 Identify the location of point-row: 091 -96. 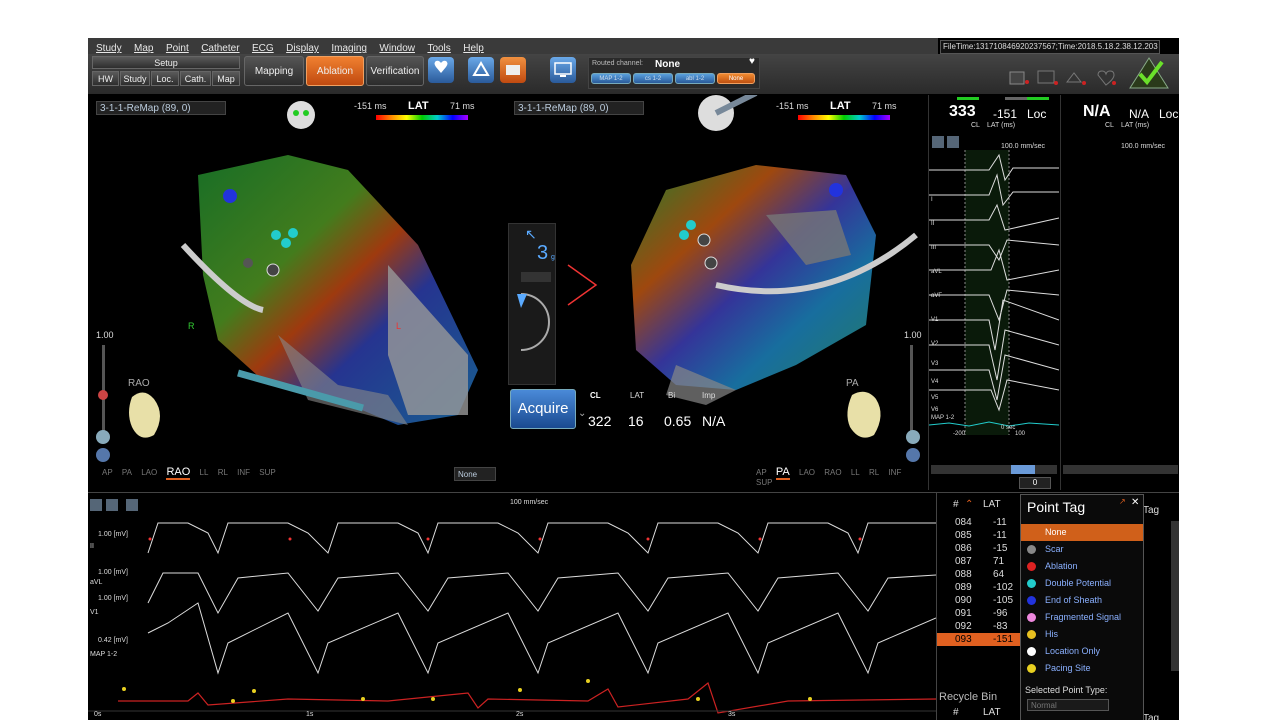
(980, 613).